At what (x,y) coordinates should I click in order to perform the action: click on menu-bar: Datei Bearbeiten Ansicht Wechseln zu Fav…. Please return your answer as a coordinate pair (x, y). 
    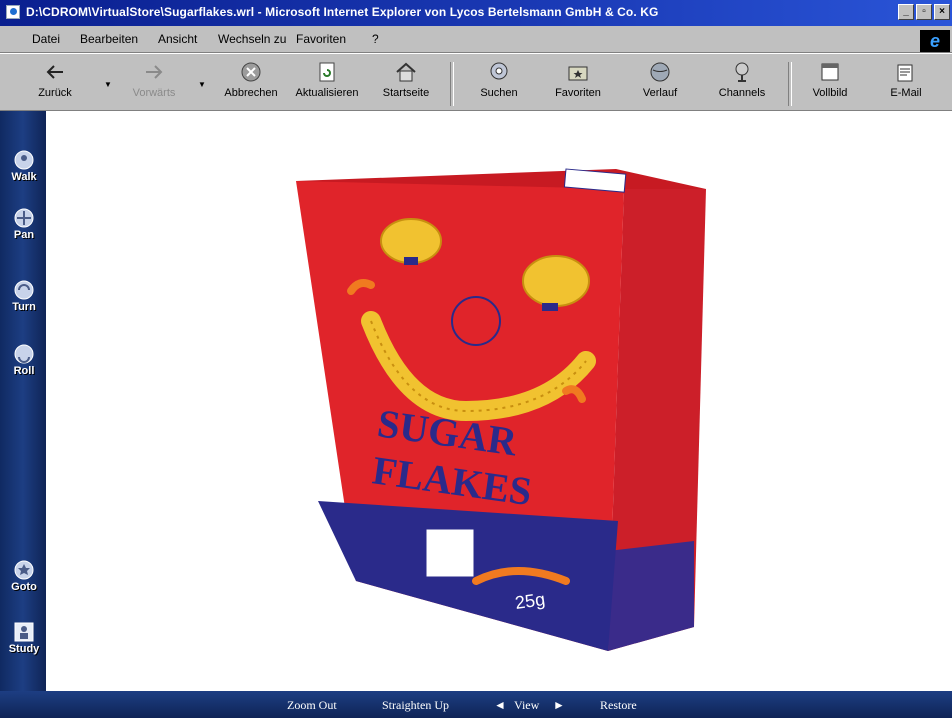
    Looking at the image, I should click on (476, 39).